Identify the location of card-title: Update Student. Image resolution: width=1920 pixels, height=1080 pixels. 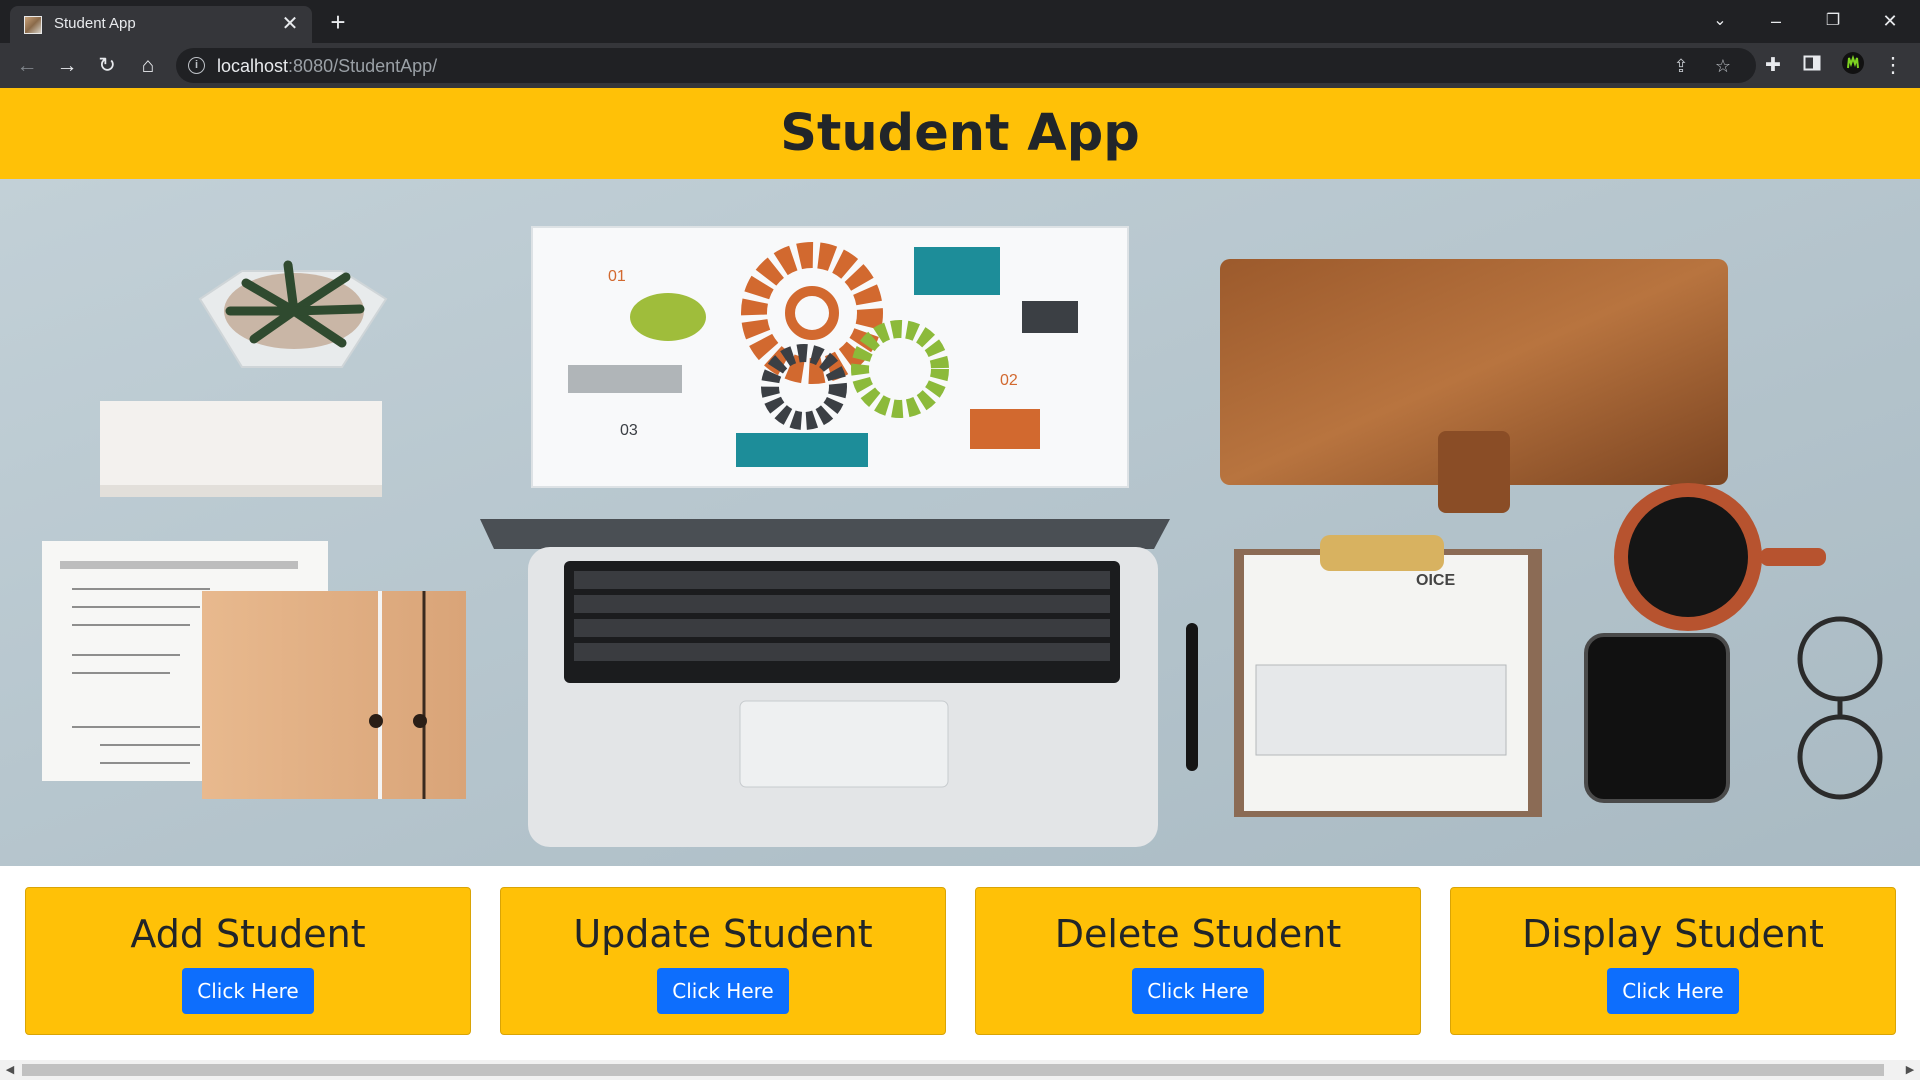
(723, 934).